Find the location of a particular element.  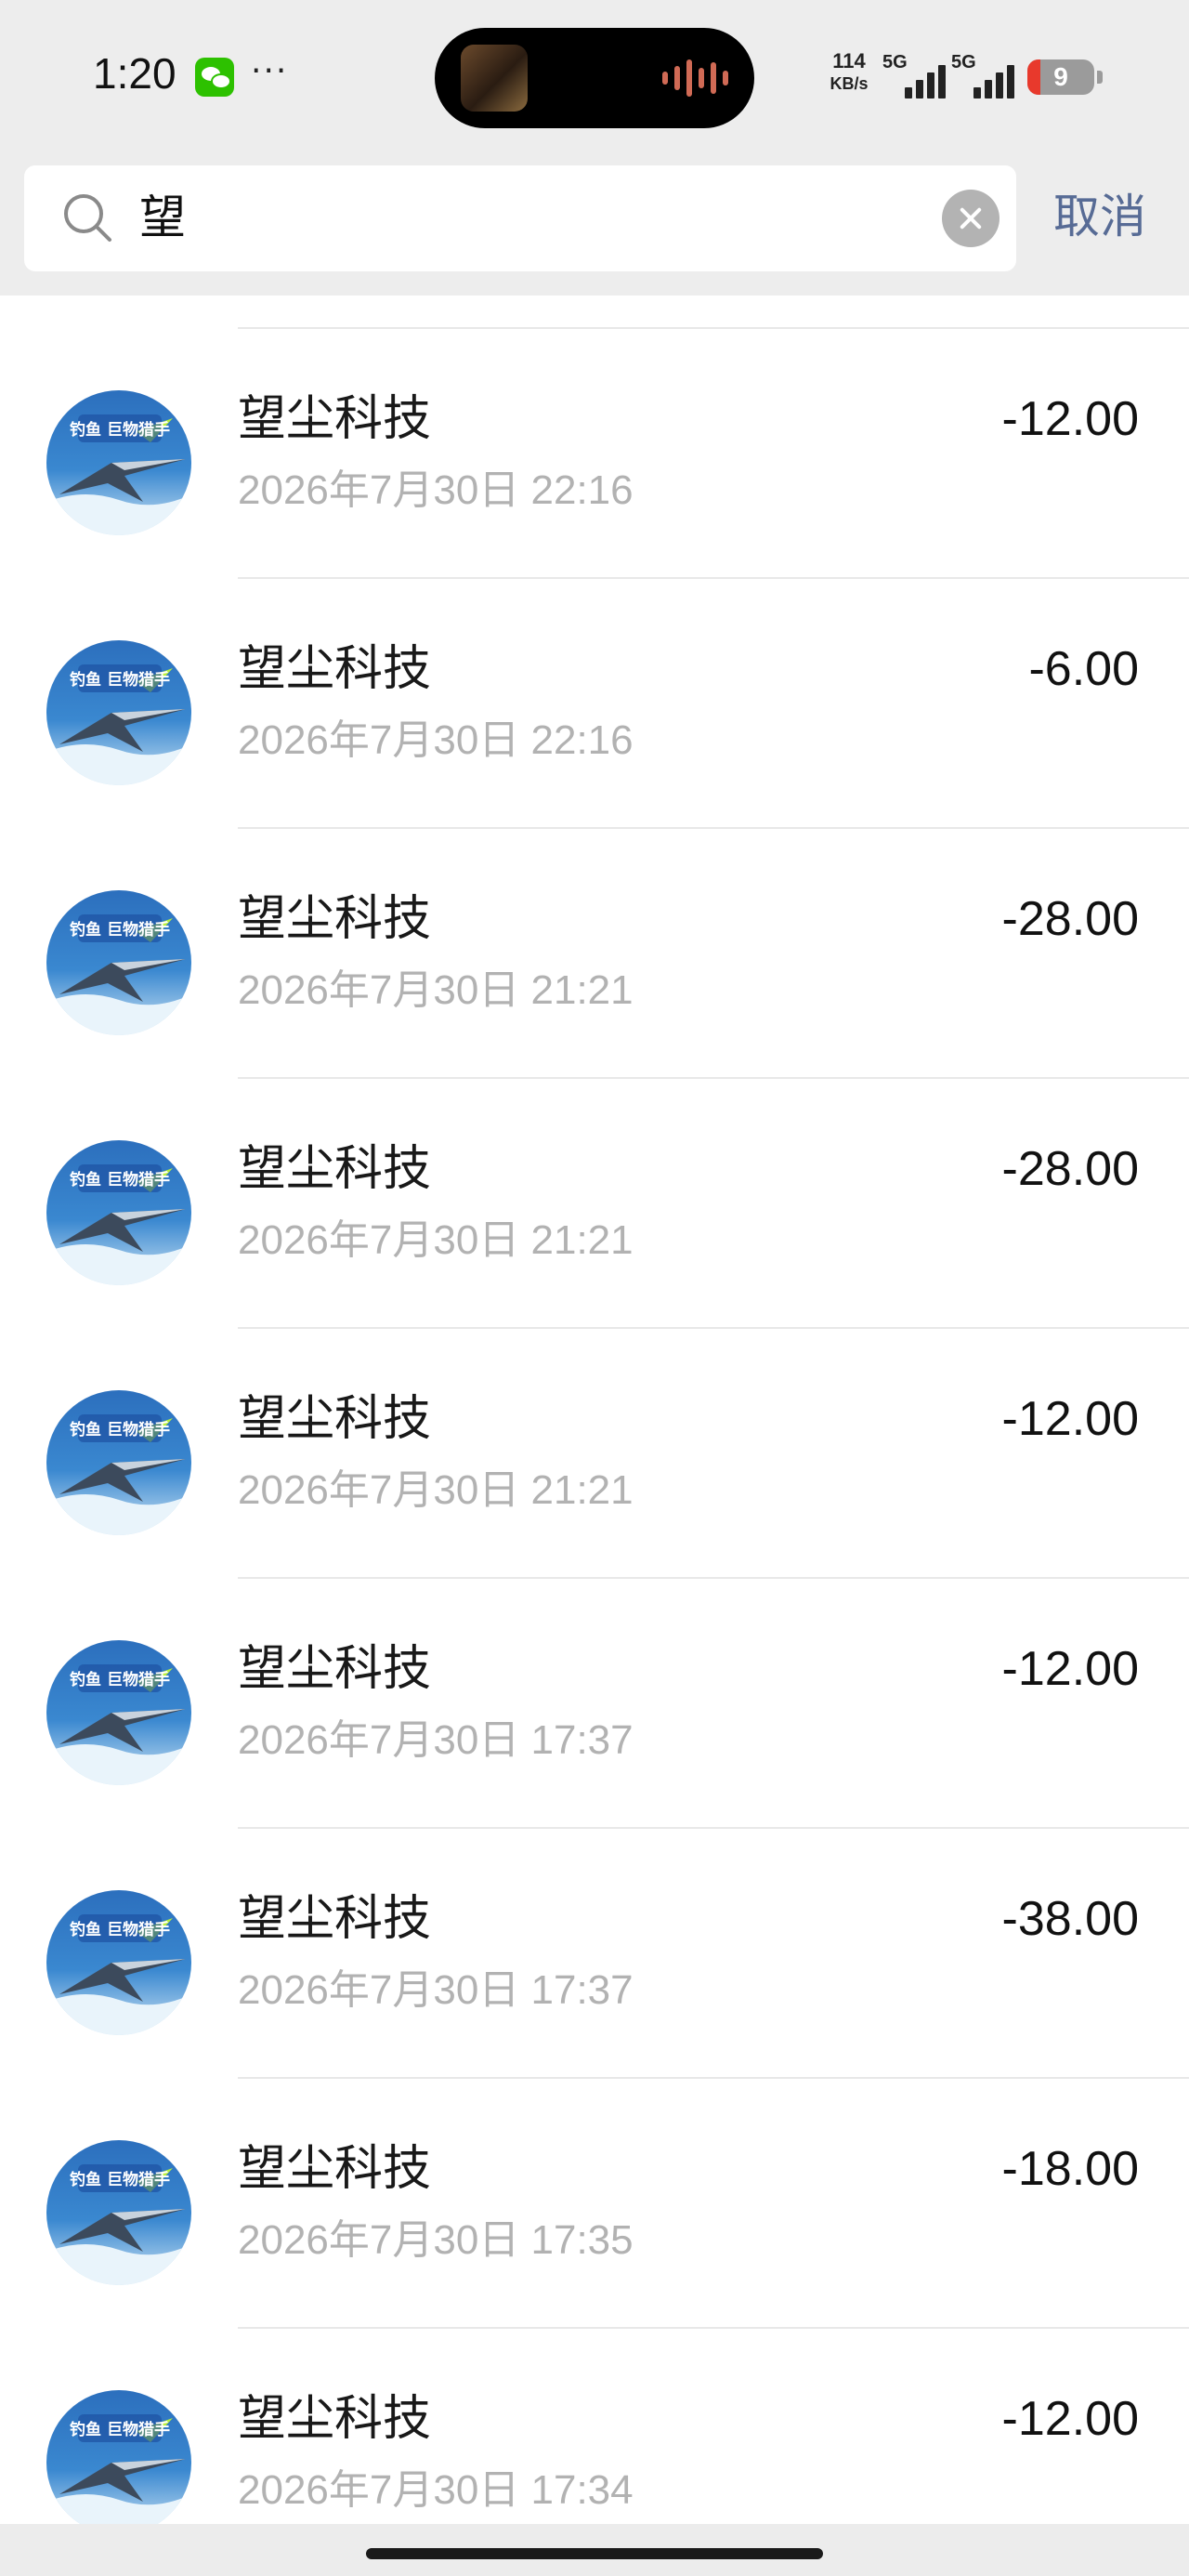

network-speed: 114 KB/s is located at coordinates (849, 72).